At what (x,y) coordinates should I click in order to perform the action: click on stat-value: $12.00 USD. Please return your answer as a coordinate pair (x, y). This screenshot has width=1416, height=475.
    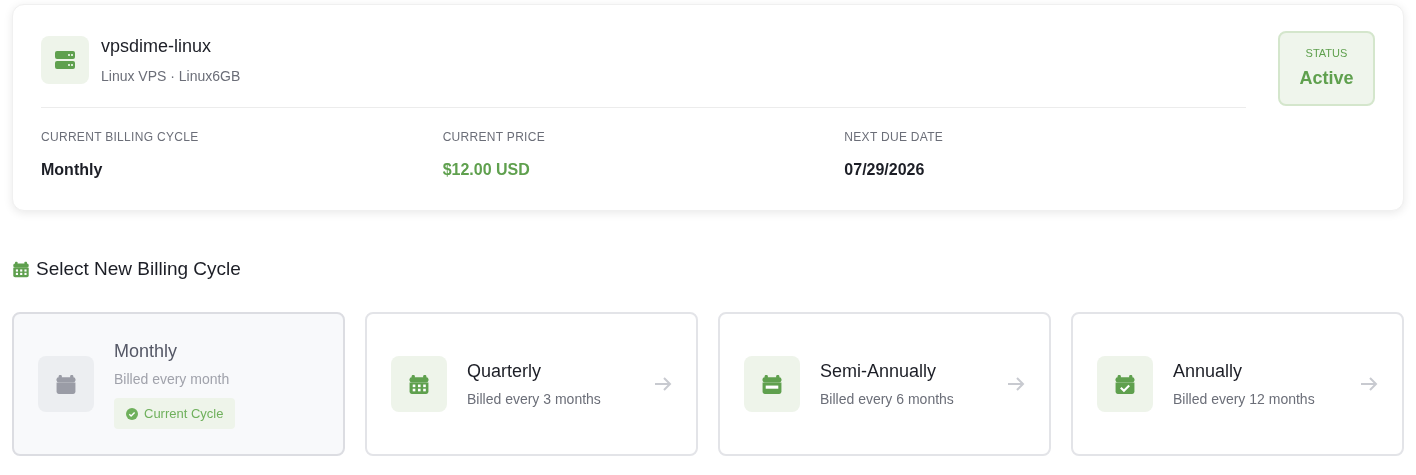
    Looking at the image, I should click on (486, 170).